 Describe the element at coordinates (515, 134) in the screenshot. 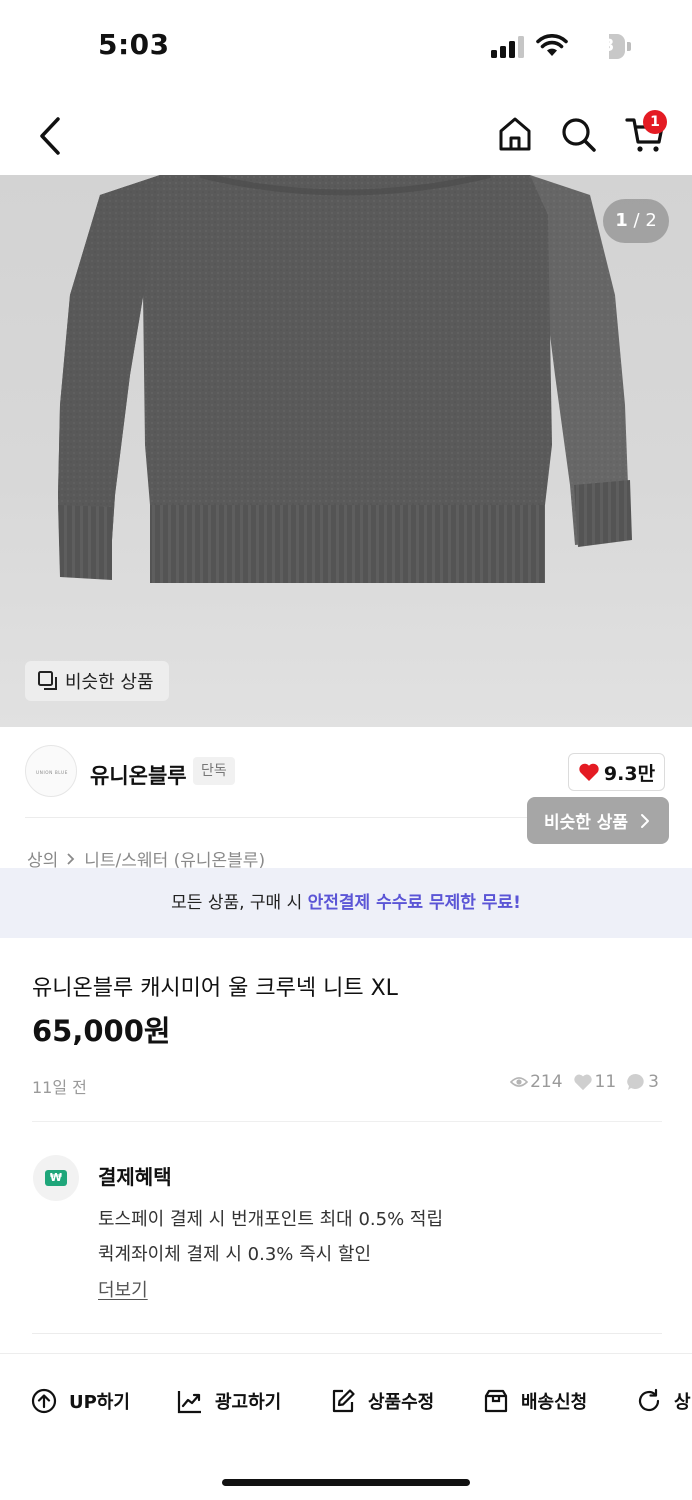

I see `home-icon` at that location.